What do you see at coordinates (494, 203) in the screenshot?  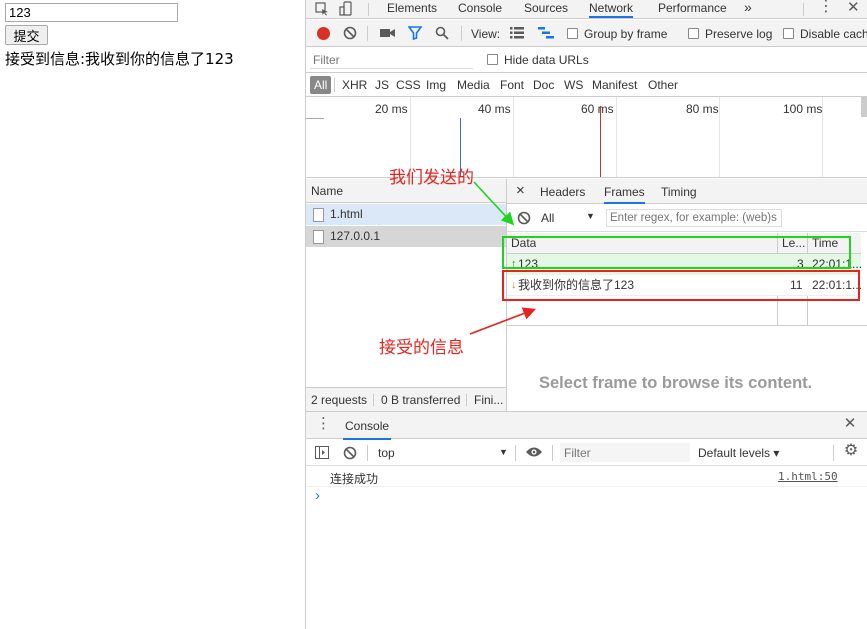 I see `sent-annotation-arrow` at bounding box center [494, 203].